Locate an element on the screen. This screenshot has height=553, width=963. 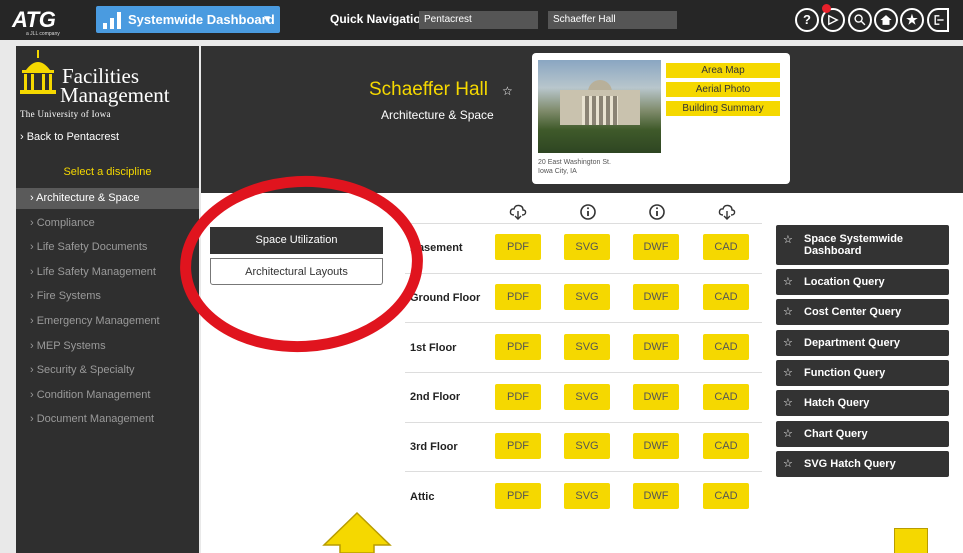
1st-floor-pdf-button: PDF is located at coordinates (518, 347).